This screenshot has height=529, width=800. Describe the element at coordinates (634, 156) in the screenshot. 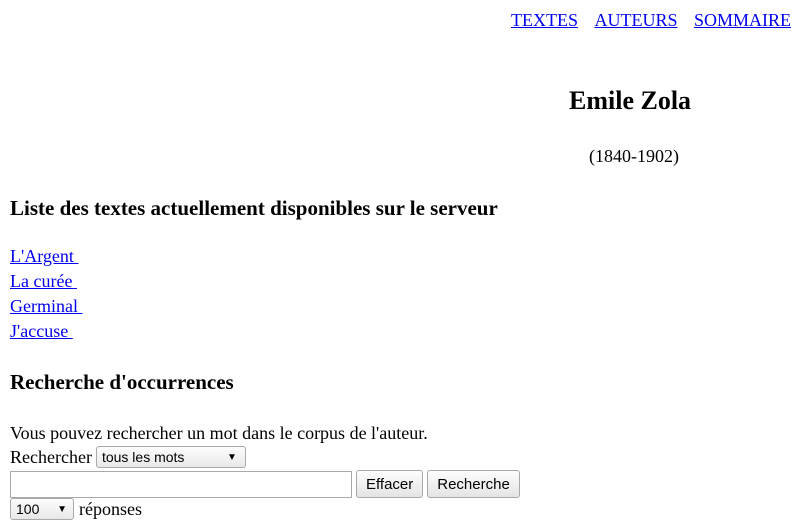

I see `author-dates: (1840-1902)` at that location.